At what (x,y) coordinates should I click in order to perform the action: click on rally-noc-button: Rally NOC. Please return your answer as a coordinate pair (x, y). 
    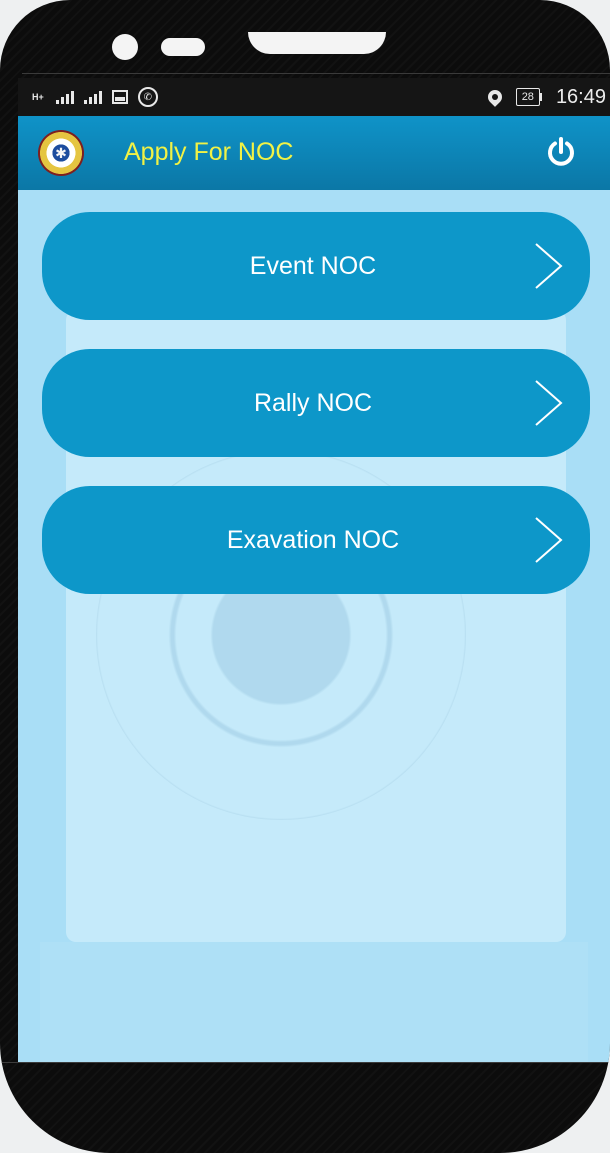
    Looking at the image, I should click on (316, 403).